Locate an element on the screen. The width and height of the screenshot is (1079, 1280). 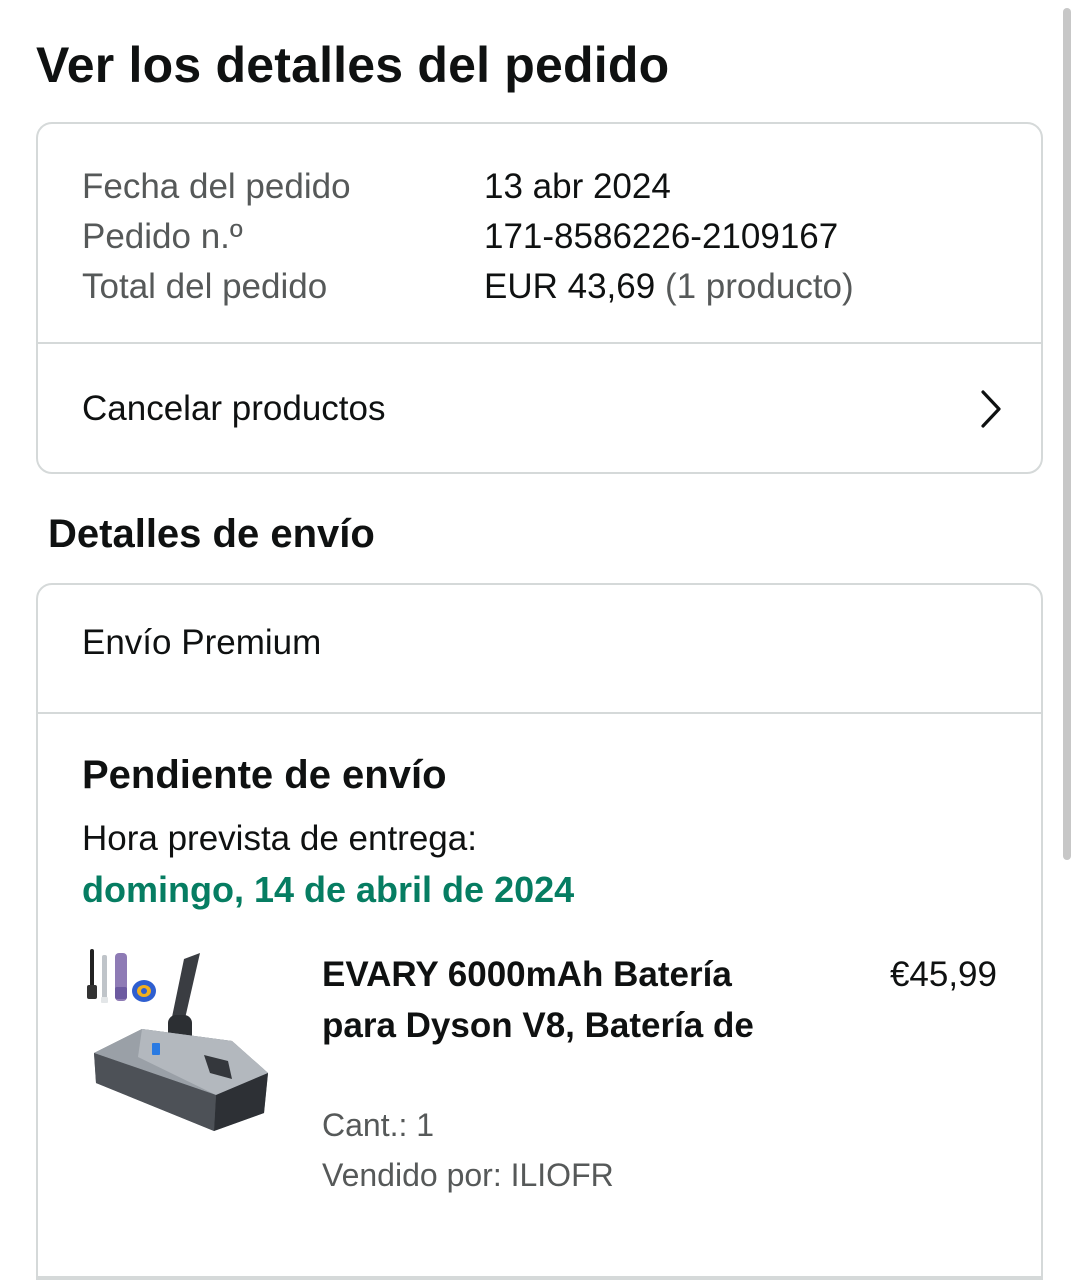
delivery-estimate-date: domingo, 14 de abril de 2024 is located at coordinates (328, 889).